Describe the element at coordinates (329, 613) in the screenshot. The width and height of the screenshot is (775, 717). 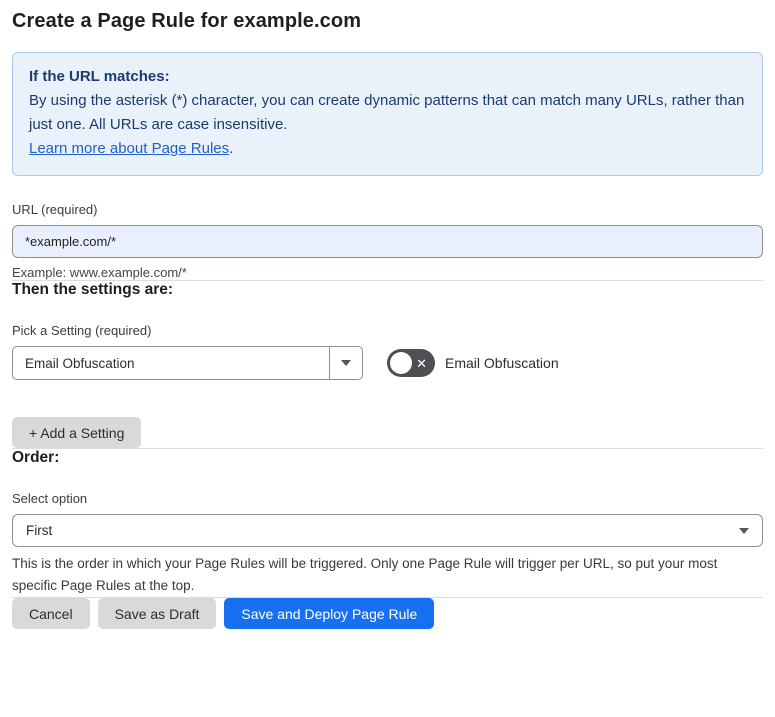
I see `save-and-deploy-button: Save and Deploy Page Rule` at that location.